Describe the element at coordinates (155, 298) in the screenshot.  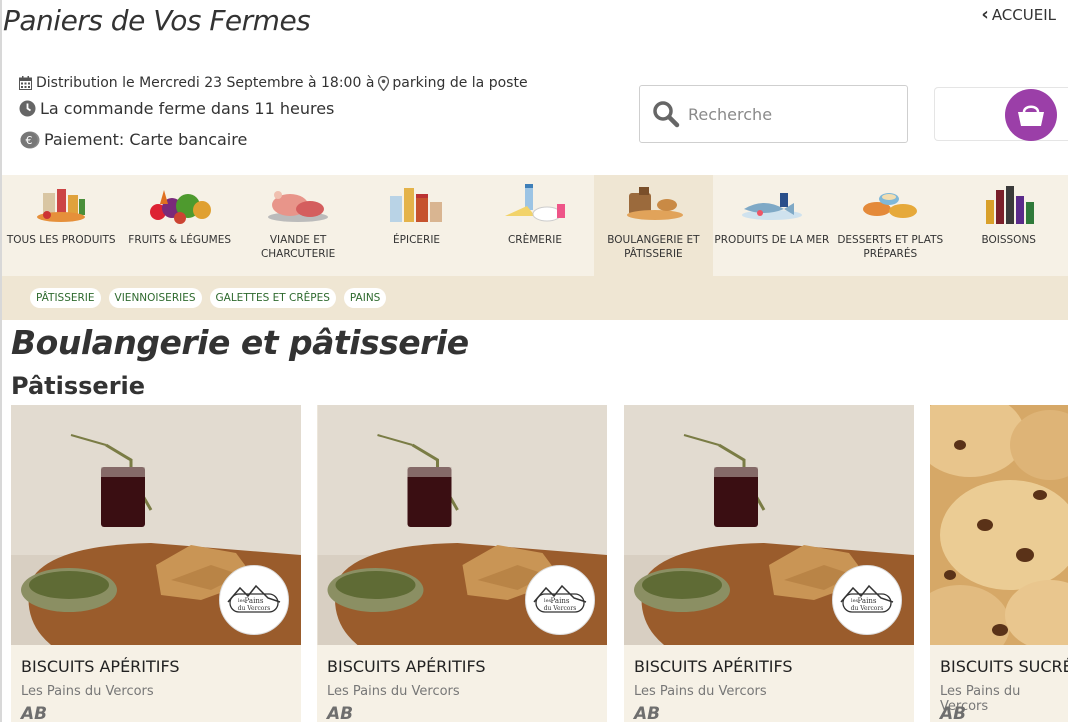
I see `subcategory-chip: VIENNOISERIES` at that location.